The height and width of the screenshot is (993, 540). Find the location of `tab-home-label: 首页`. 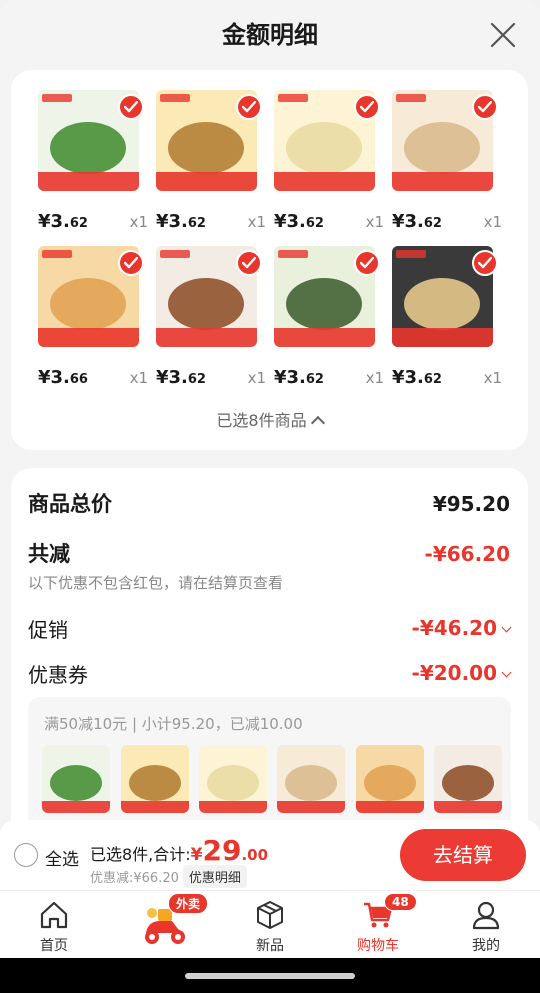

tab-home-label: 首页 is located at coordinates (54, 946).